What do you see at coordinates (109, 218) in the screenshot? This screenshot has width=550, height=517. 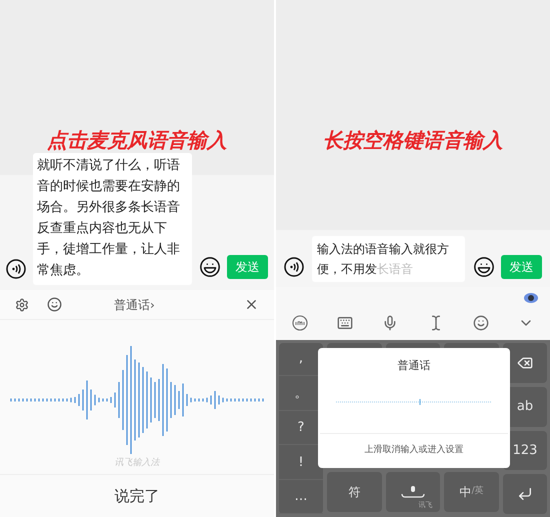 I see `message-text: 就听不清说了什么，听语音的时候也需要在安静的场合。另外很多条长语音反查重点内容也无从下手，徒增工作量，让人非常焦虑。` at bounding box center [109, 218].